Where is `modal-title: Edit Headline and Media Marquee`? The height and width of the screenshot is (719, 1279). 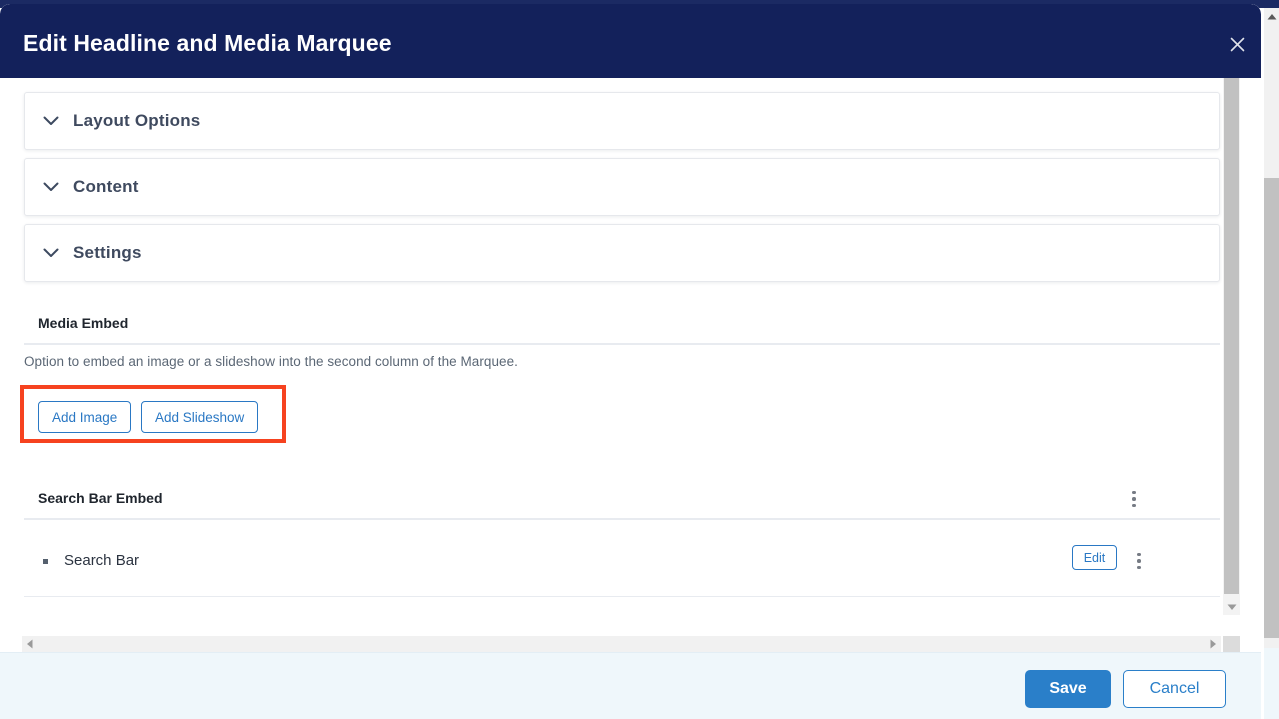 modal-title: Edit Headline and Media Marquee is located at coordinates (207, 43).